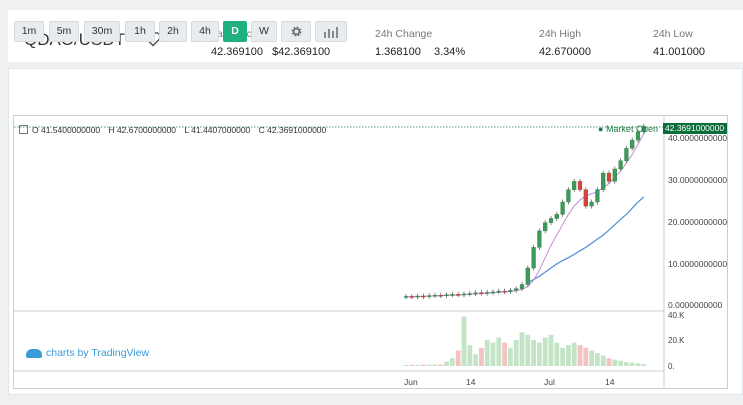  I want to click on moving-average-long, so click(586, 239).